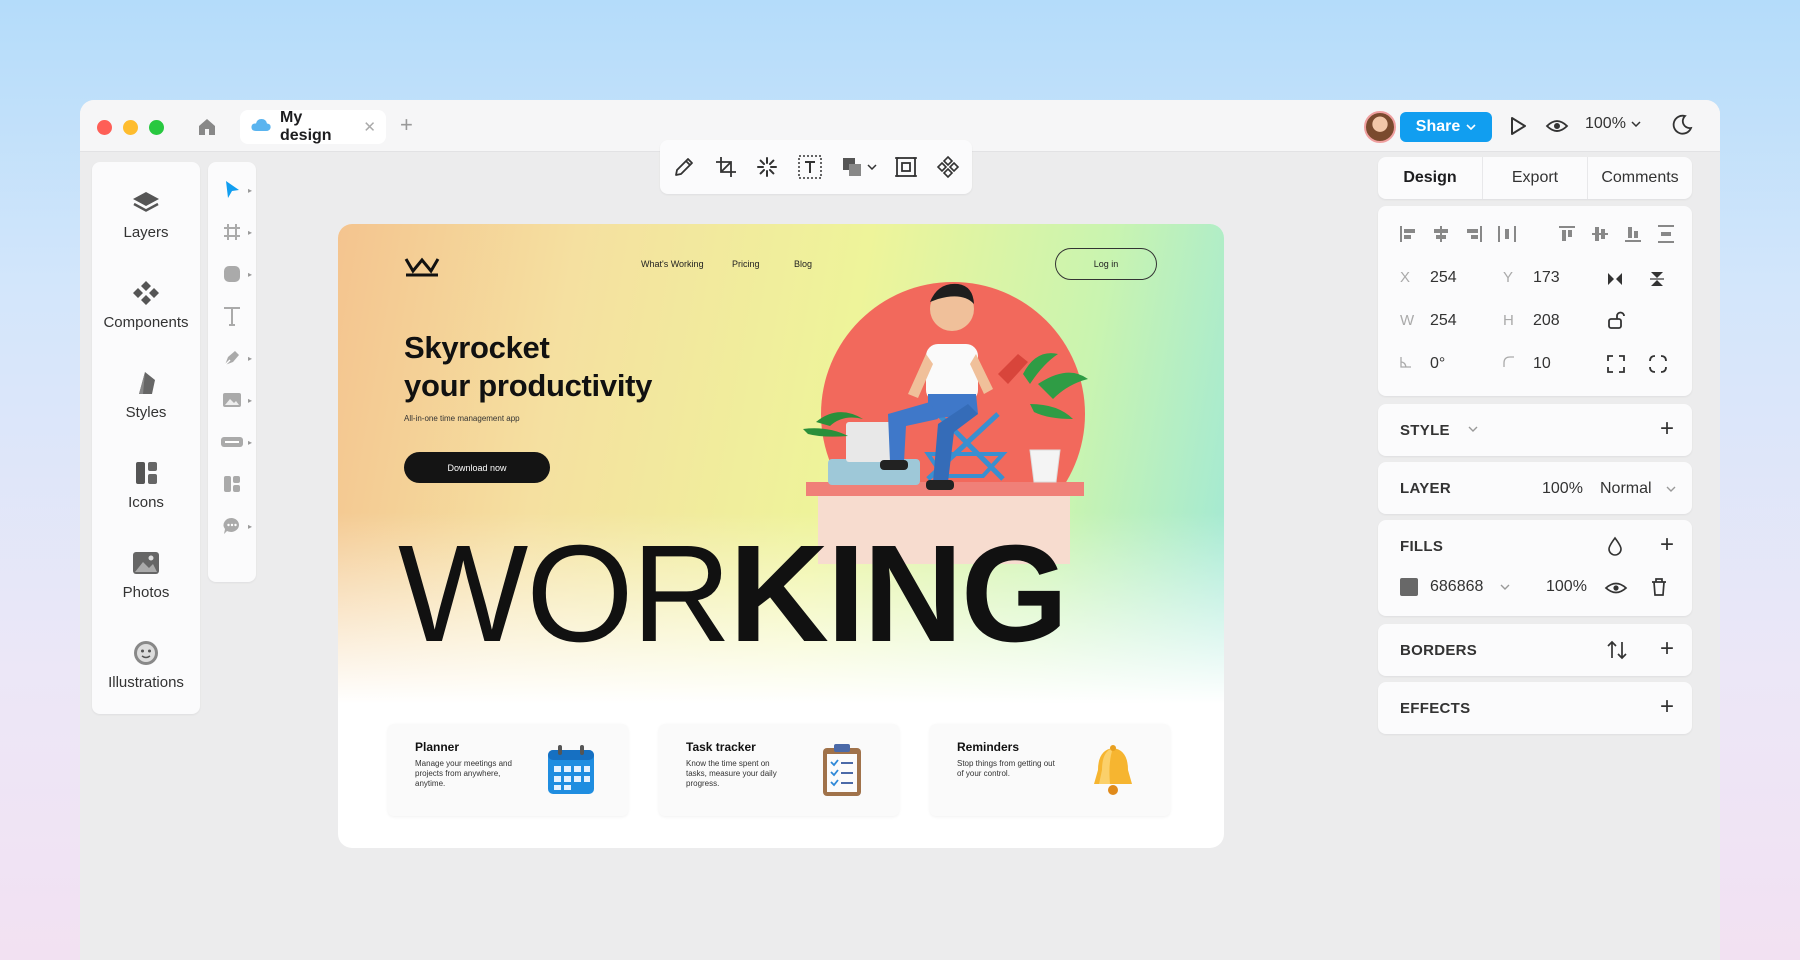  Describe the element at coordinates (1616, 320) in the screenshot. I see `constrain-proportions-lock-icon` at that location.